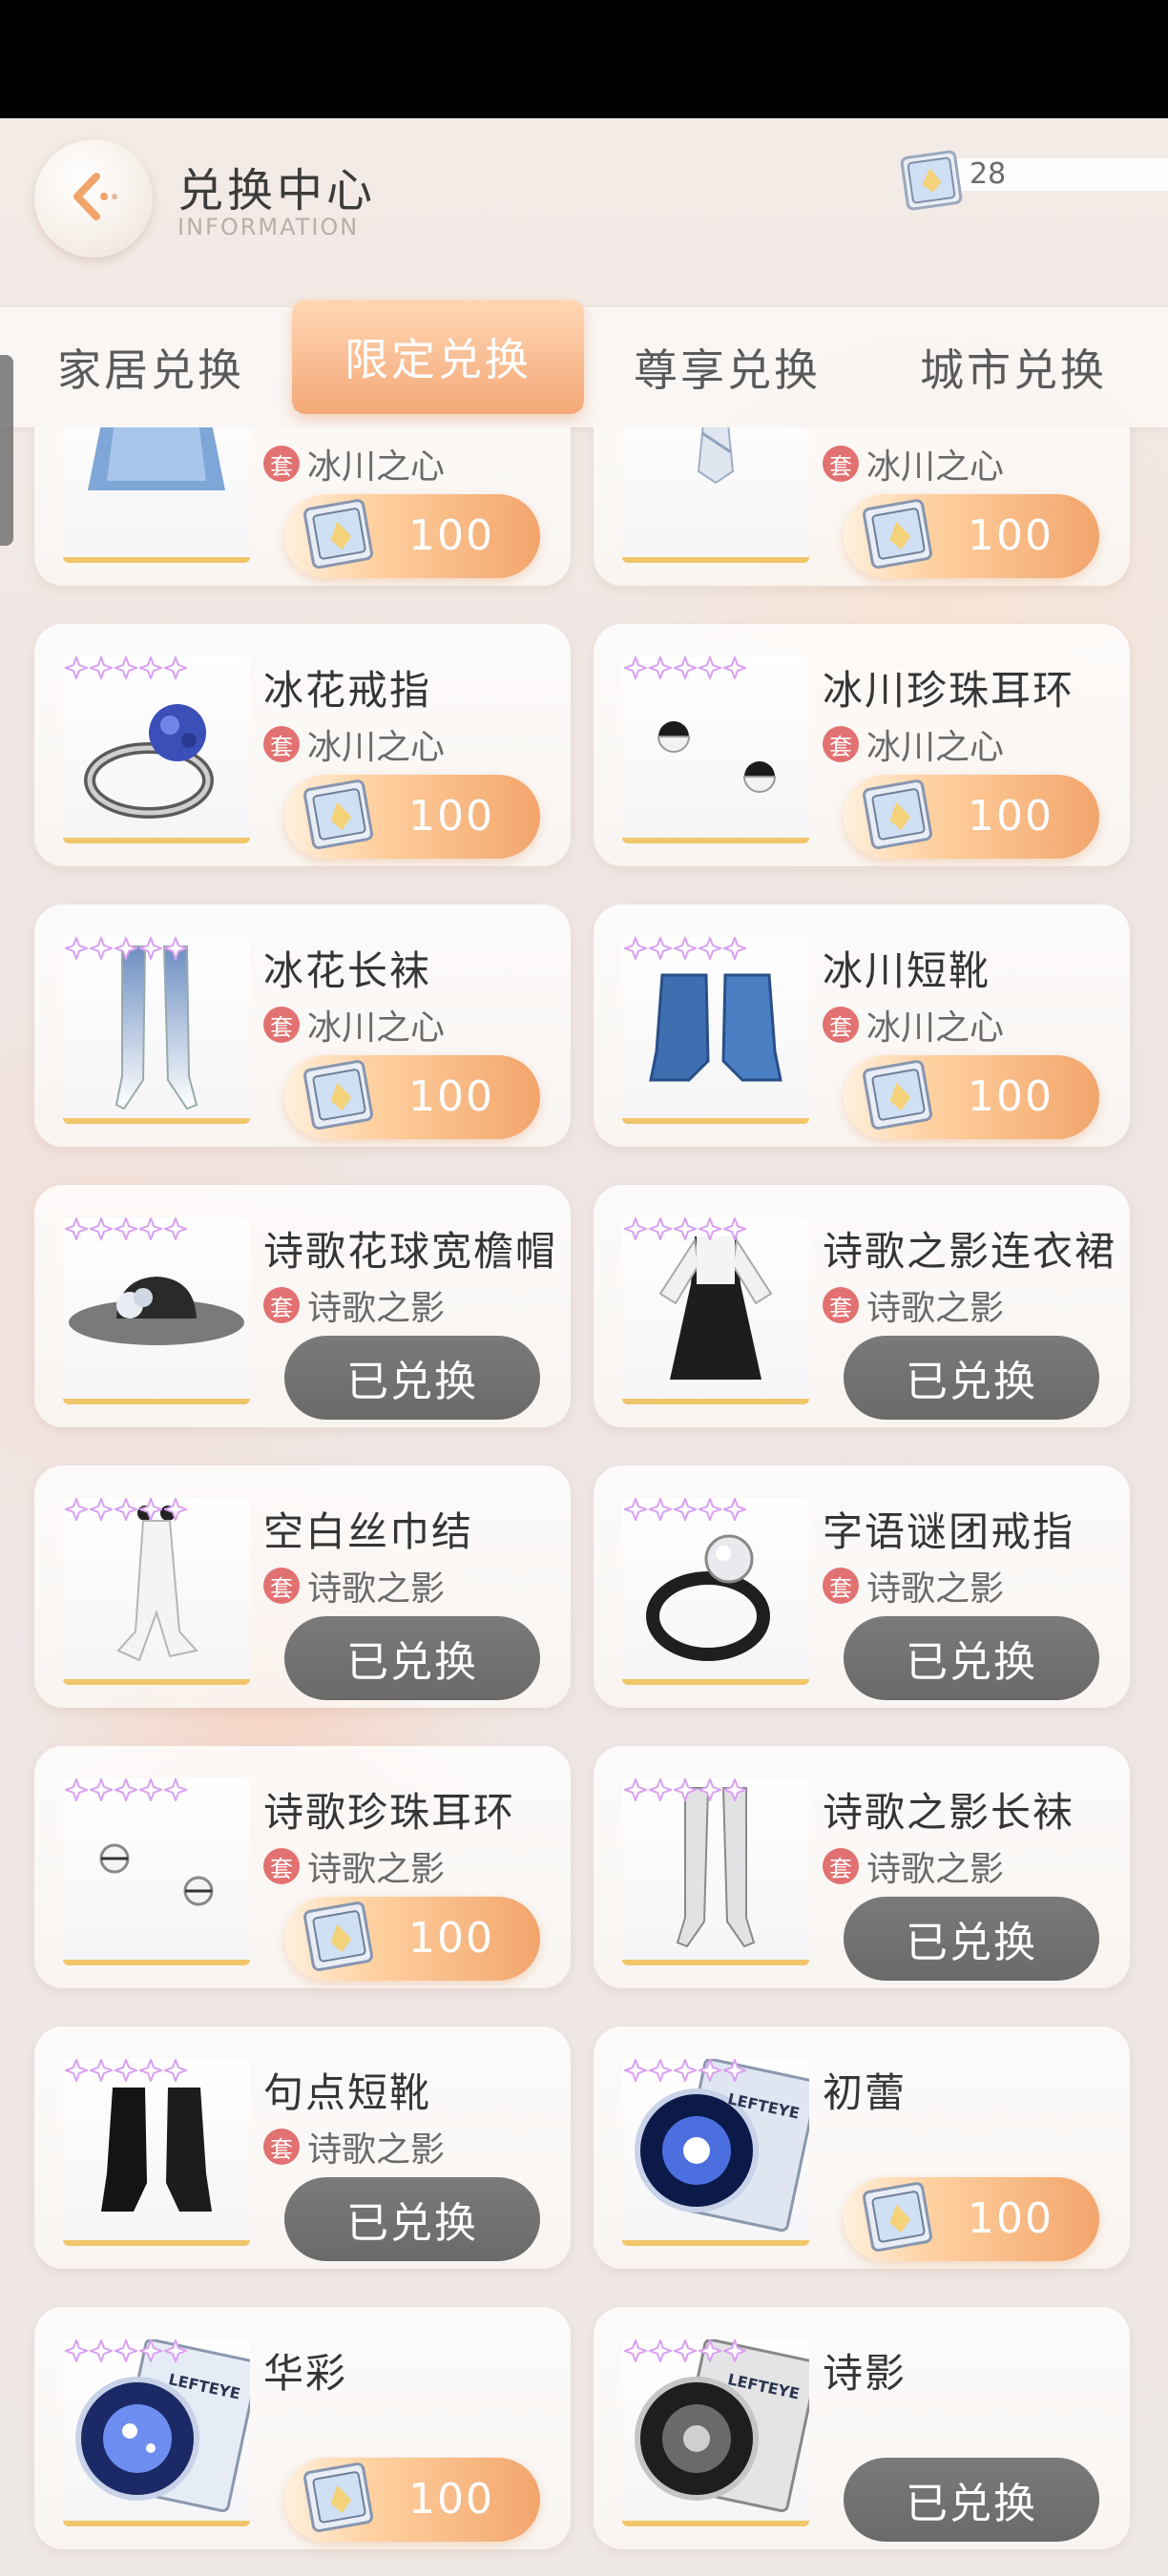 Image resolution: width=1168 pixels, height=2576 pixels. Describe the element at coordinates (862, 1867) in the screenshot. I see `item-card: 诗歌之影长袜套诗歌之影 已兑换` at that location.